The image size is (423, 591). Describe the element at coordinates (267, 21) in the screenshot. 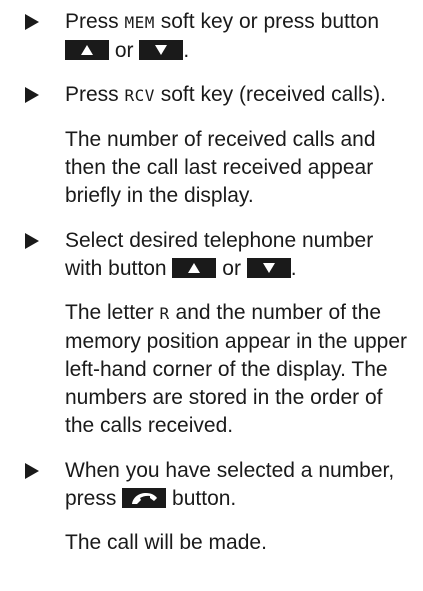

I see `step-text: soft key or press button` at that location.